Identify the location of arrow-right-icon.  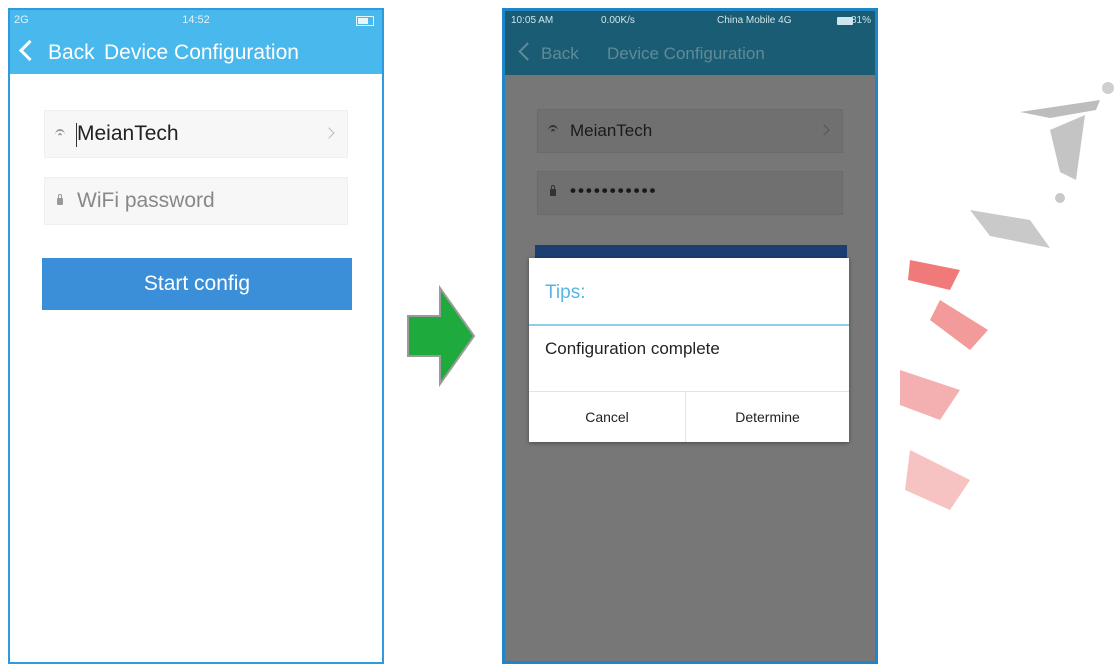
(441, 336).